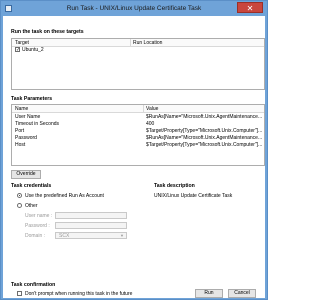  Describe the element at coordinates (174, 186) in the screenshot. I see `description-heading: Task description` at that location.